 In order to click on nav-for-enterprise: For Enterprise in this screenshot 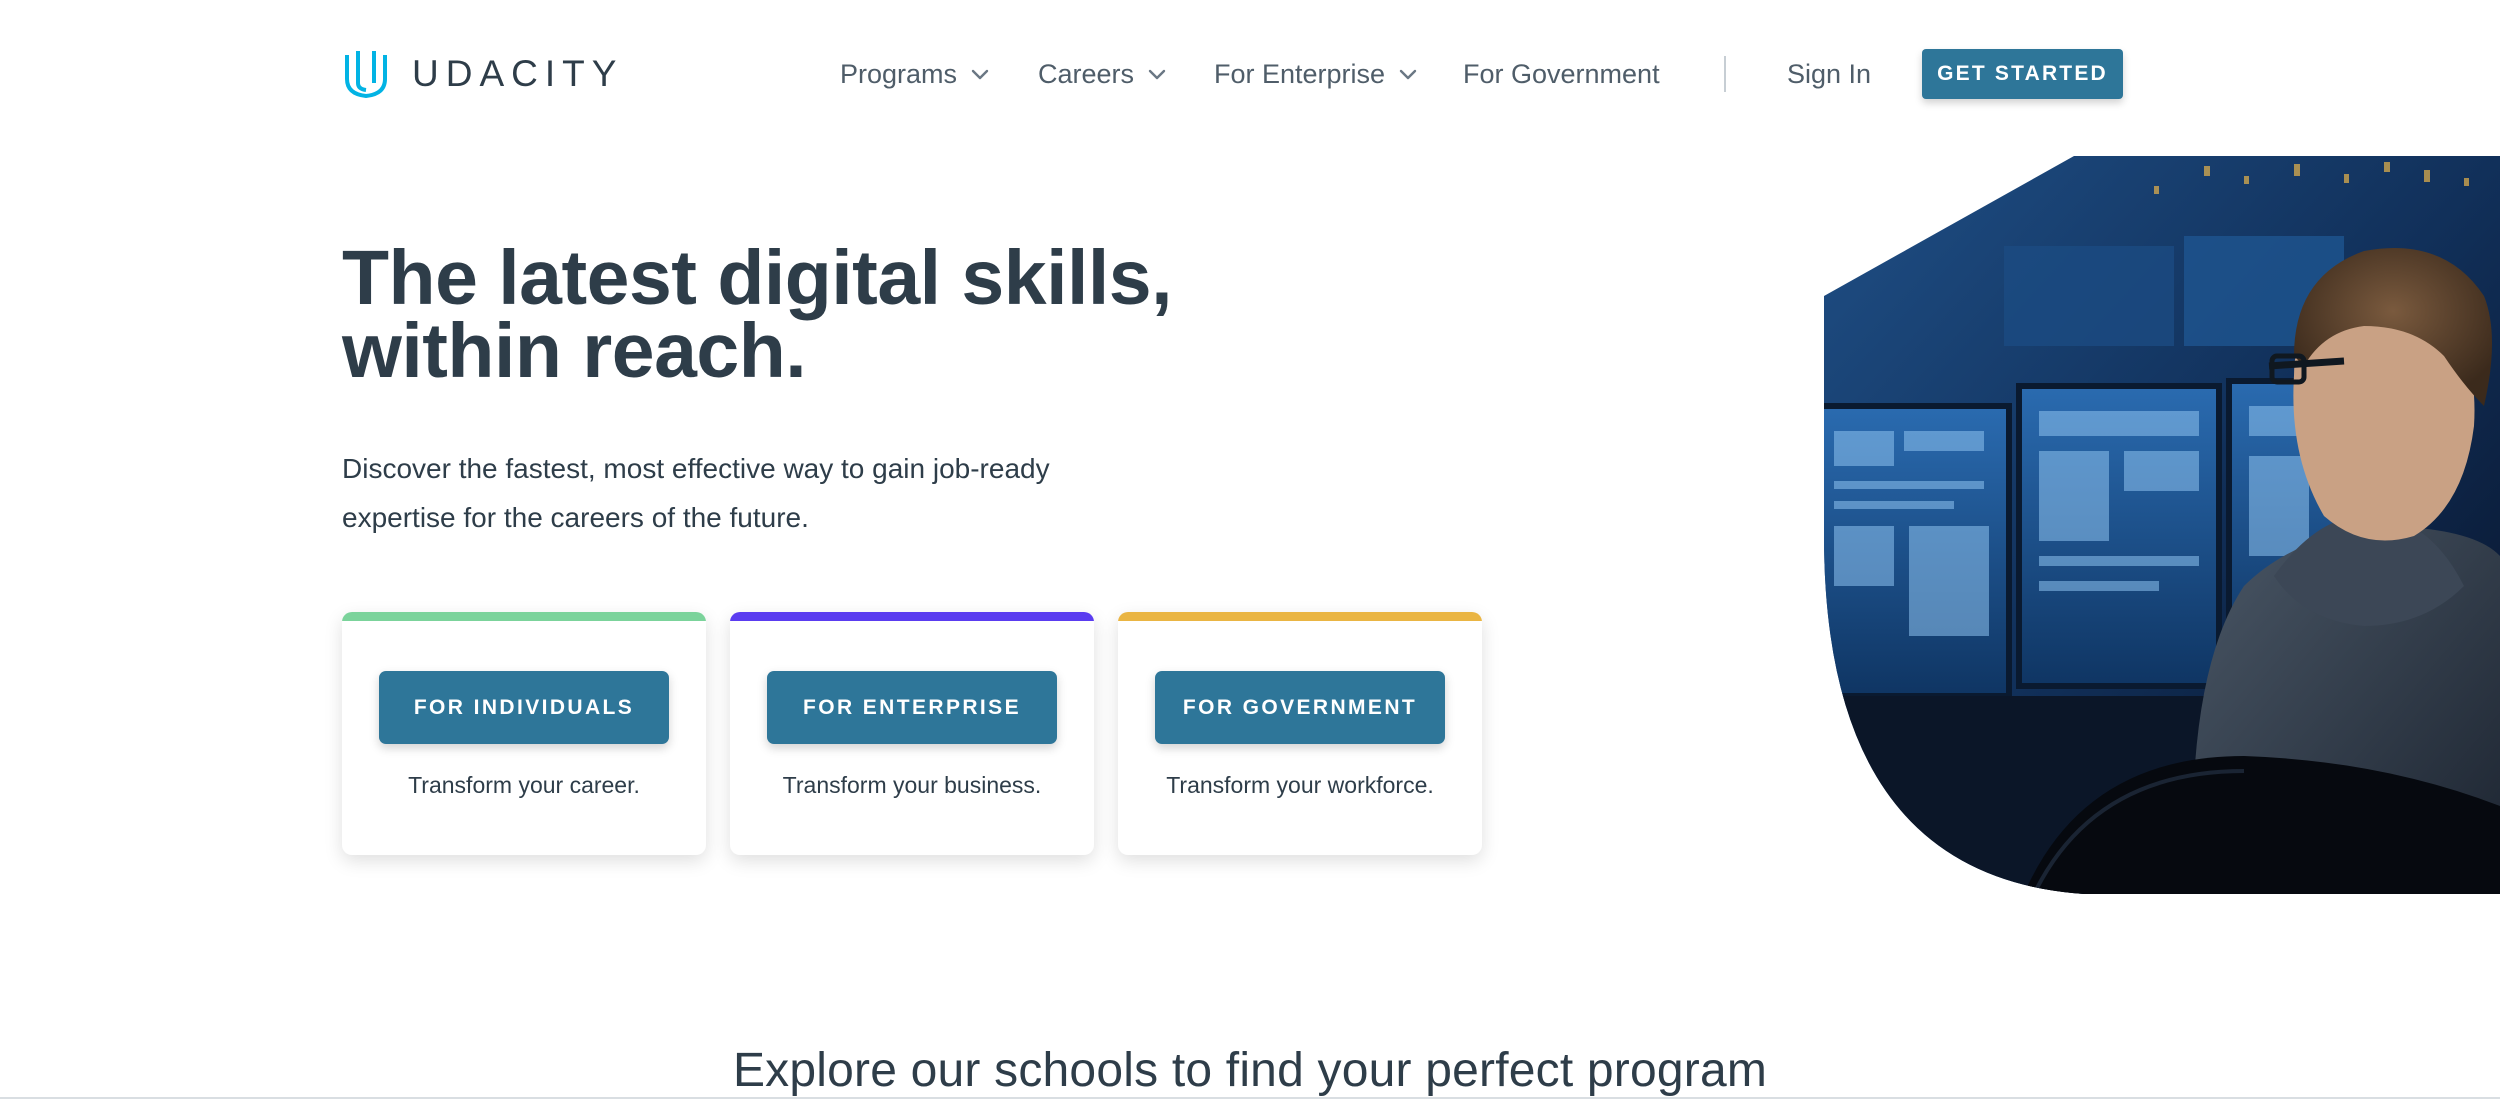, I will do `click(1315, 74)`.